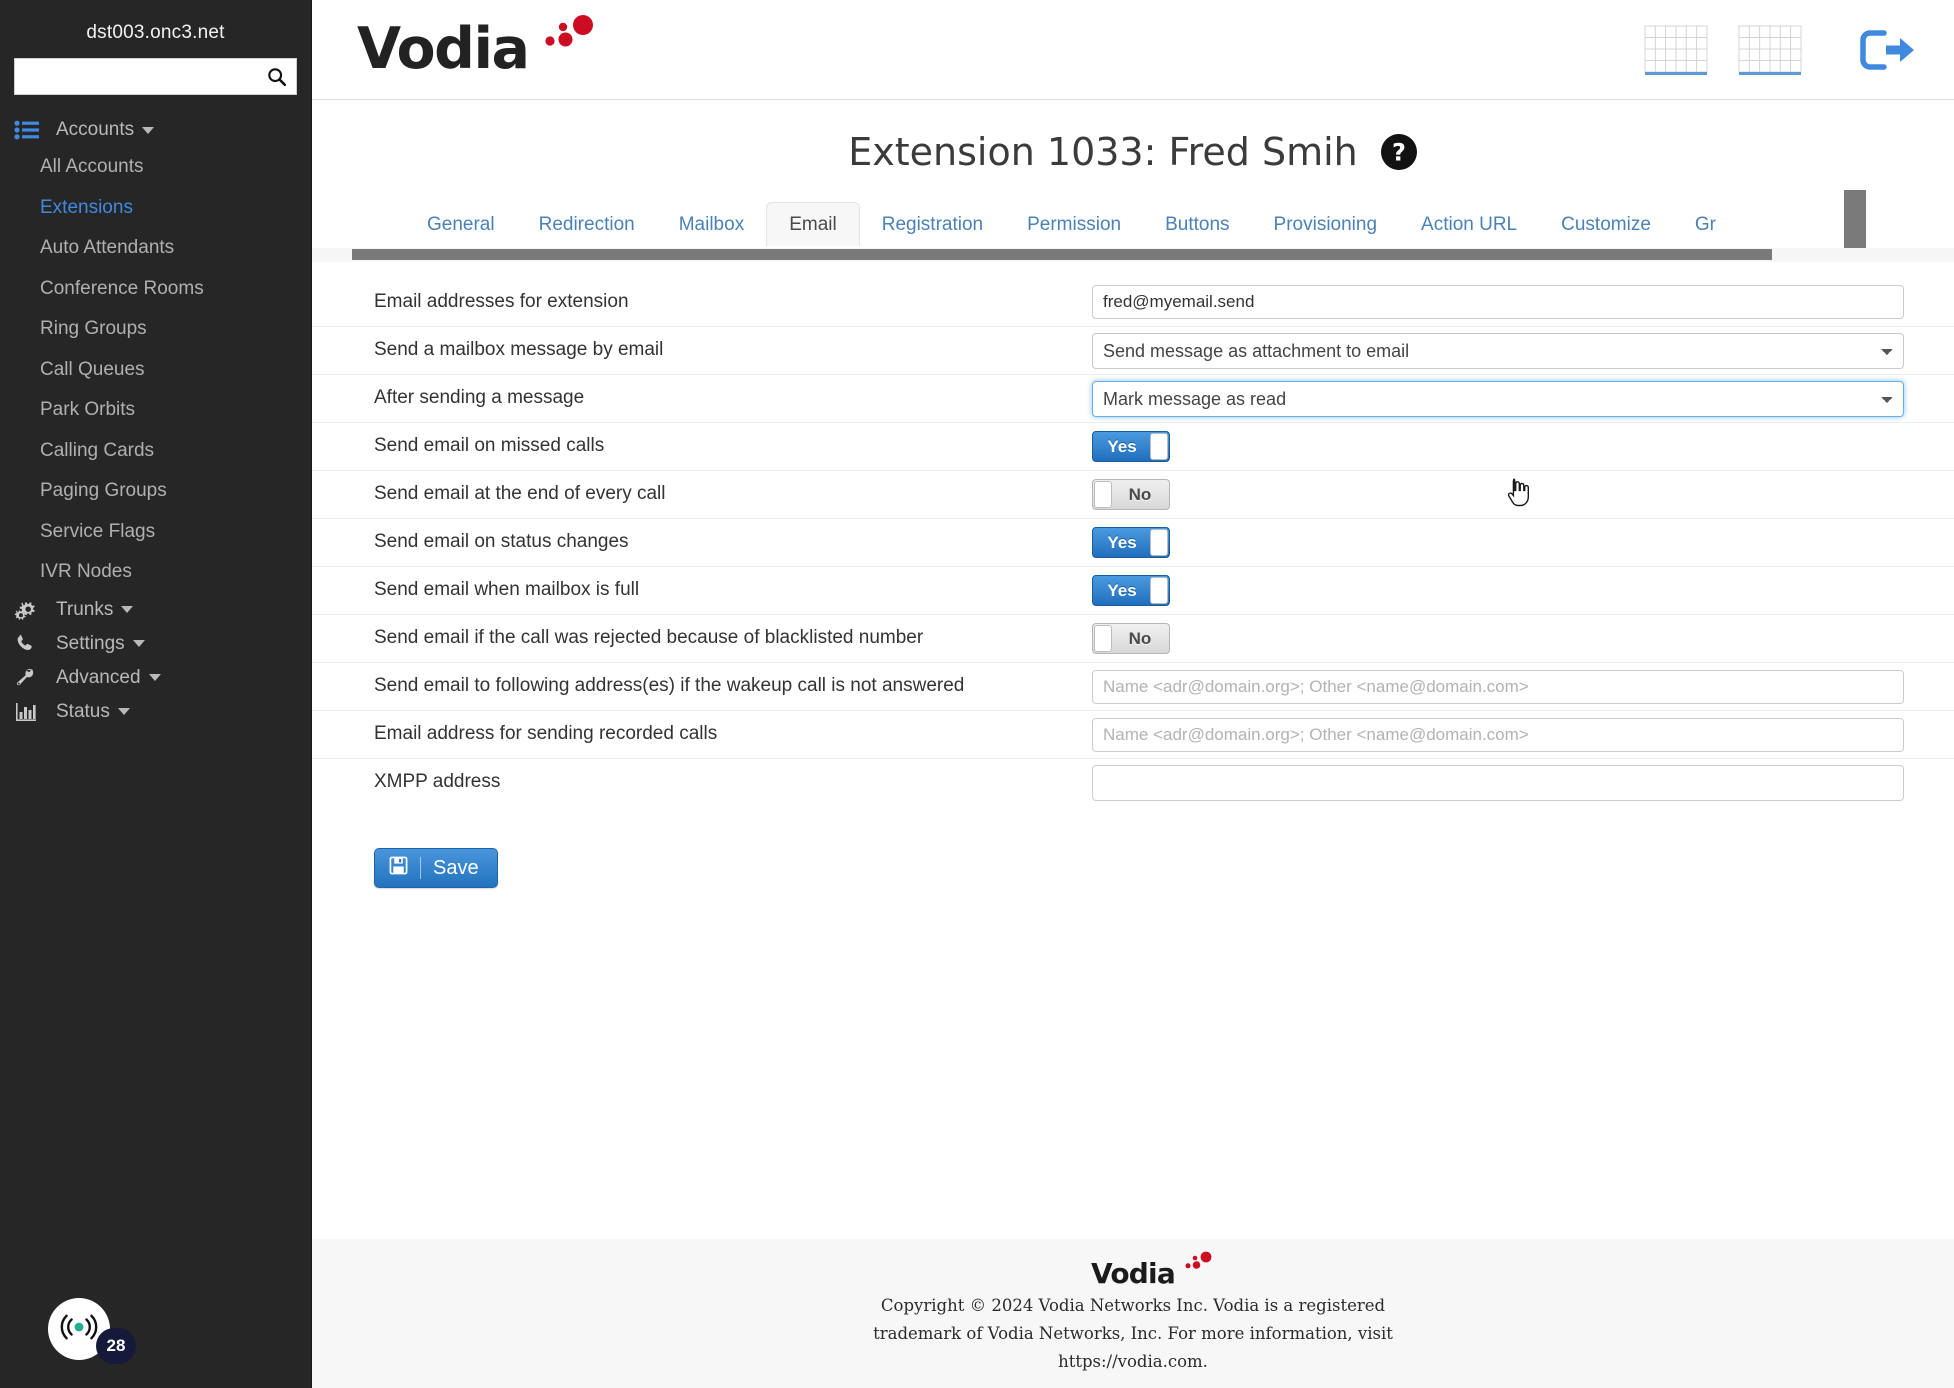 This screenshot has height=1388, width=1954. I want to click on sidebar-group-trunks: Trunks, so click(155, 610).